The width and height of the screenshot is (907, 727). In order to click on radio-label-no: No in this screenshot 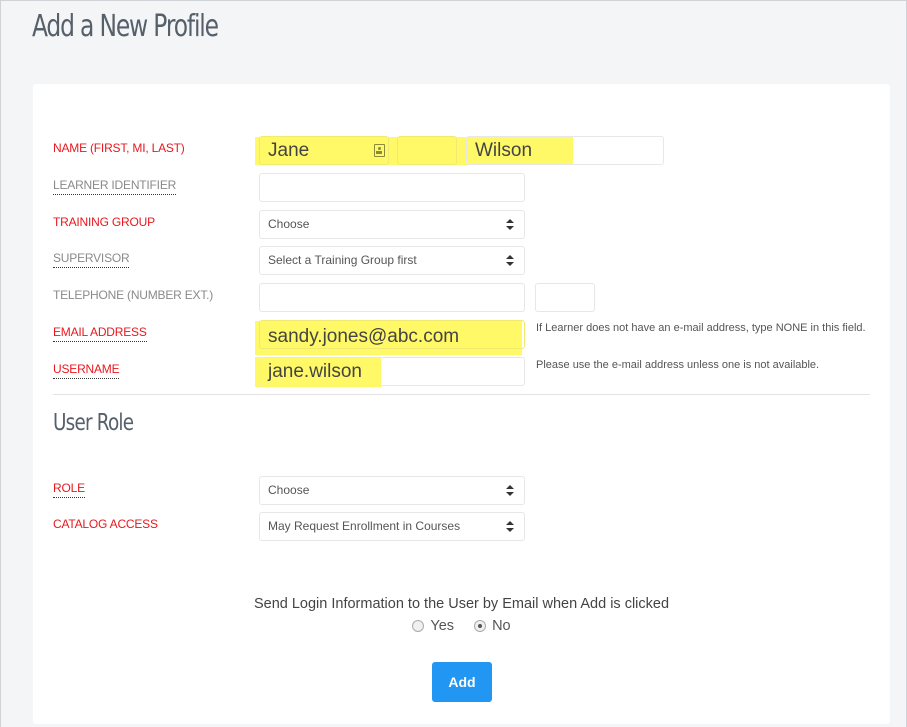, I will do `click(501, 626)`.